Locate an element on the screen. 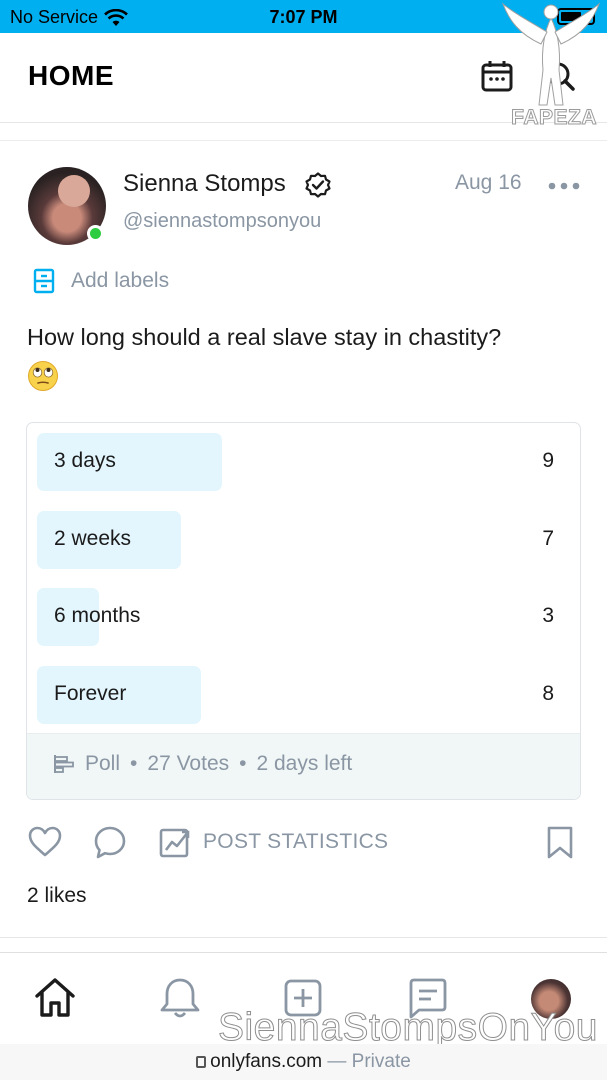 The height and width of the screenshot is (1080, 607). bell-icon is located at coordinates (180, 998).